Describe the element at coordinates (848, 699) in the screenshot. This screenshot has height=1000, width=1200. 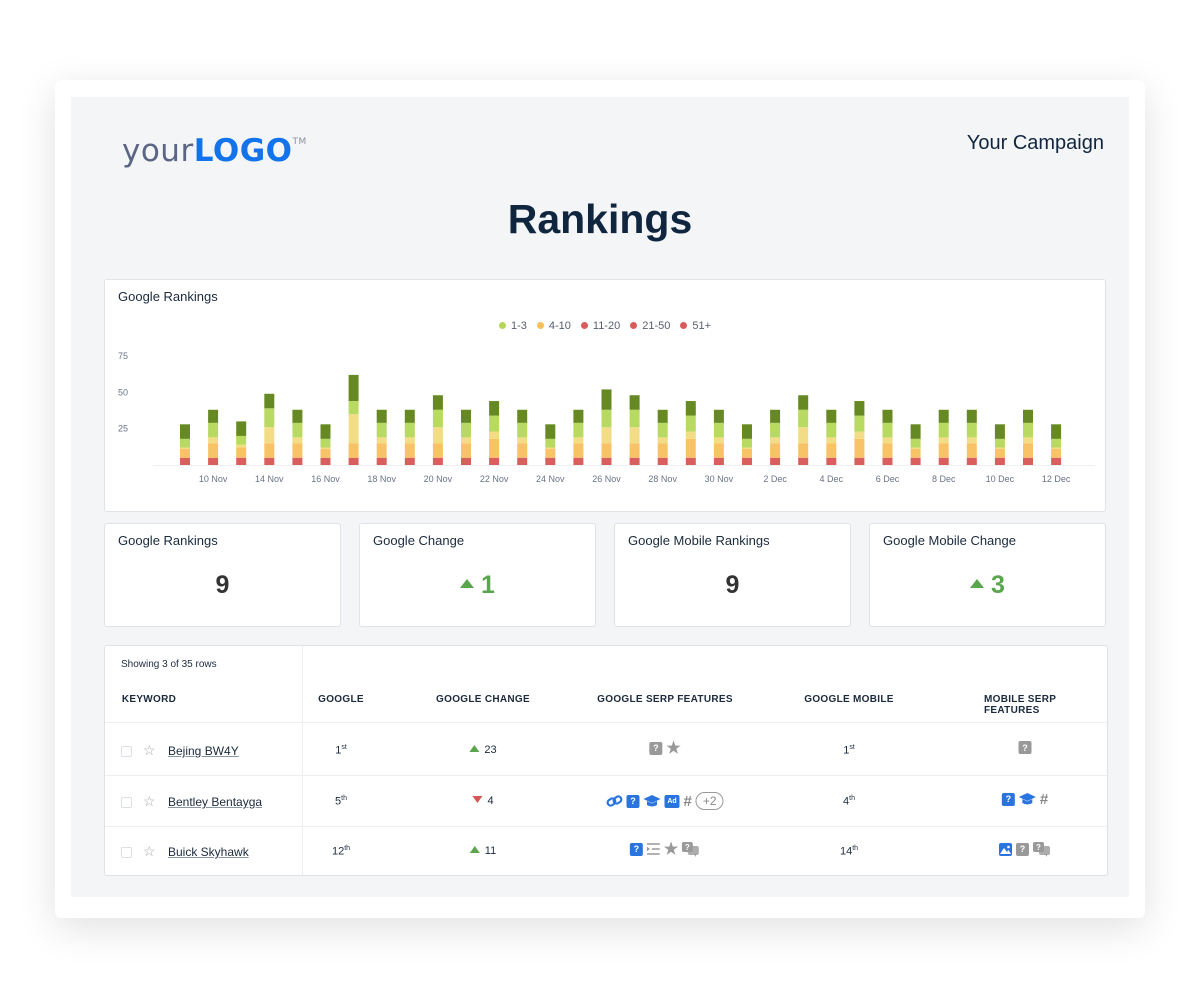
I see `header-google-mobile: GOOGLE MOBILE` at that location.